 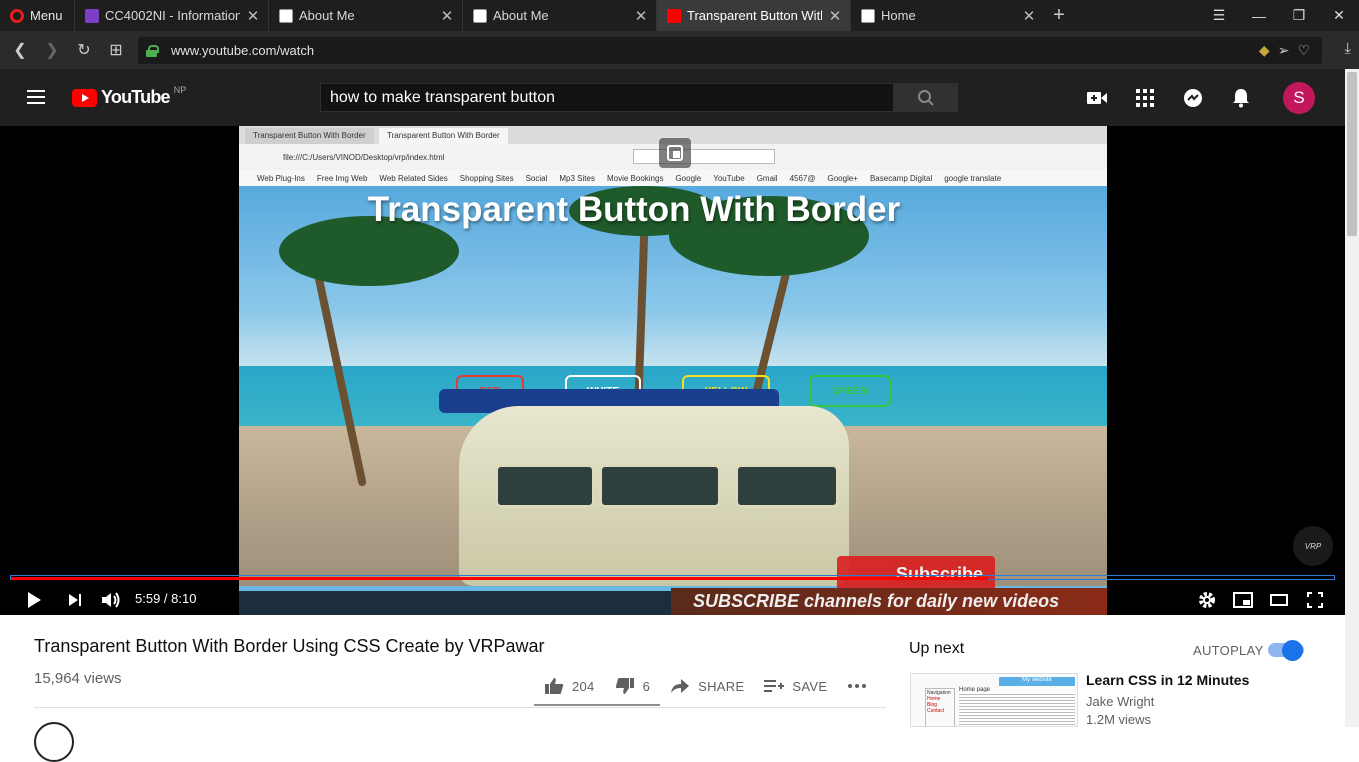 I want to click on forward-icon: ❯, so click(x=52, y=50).